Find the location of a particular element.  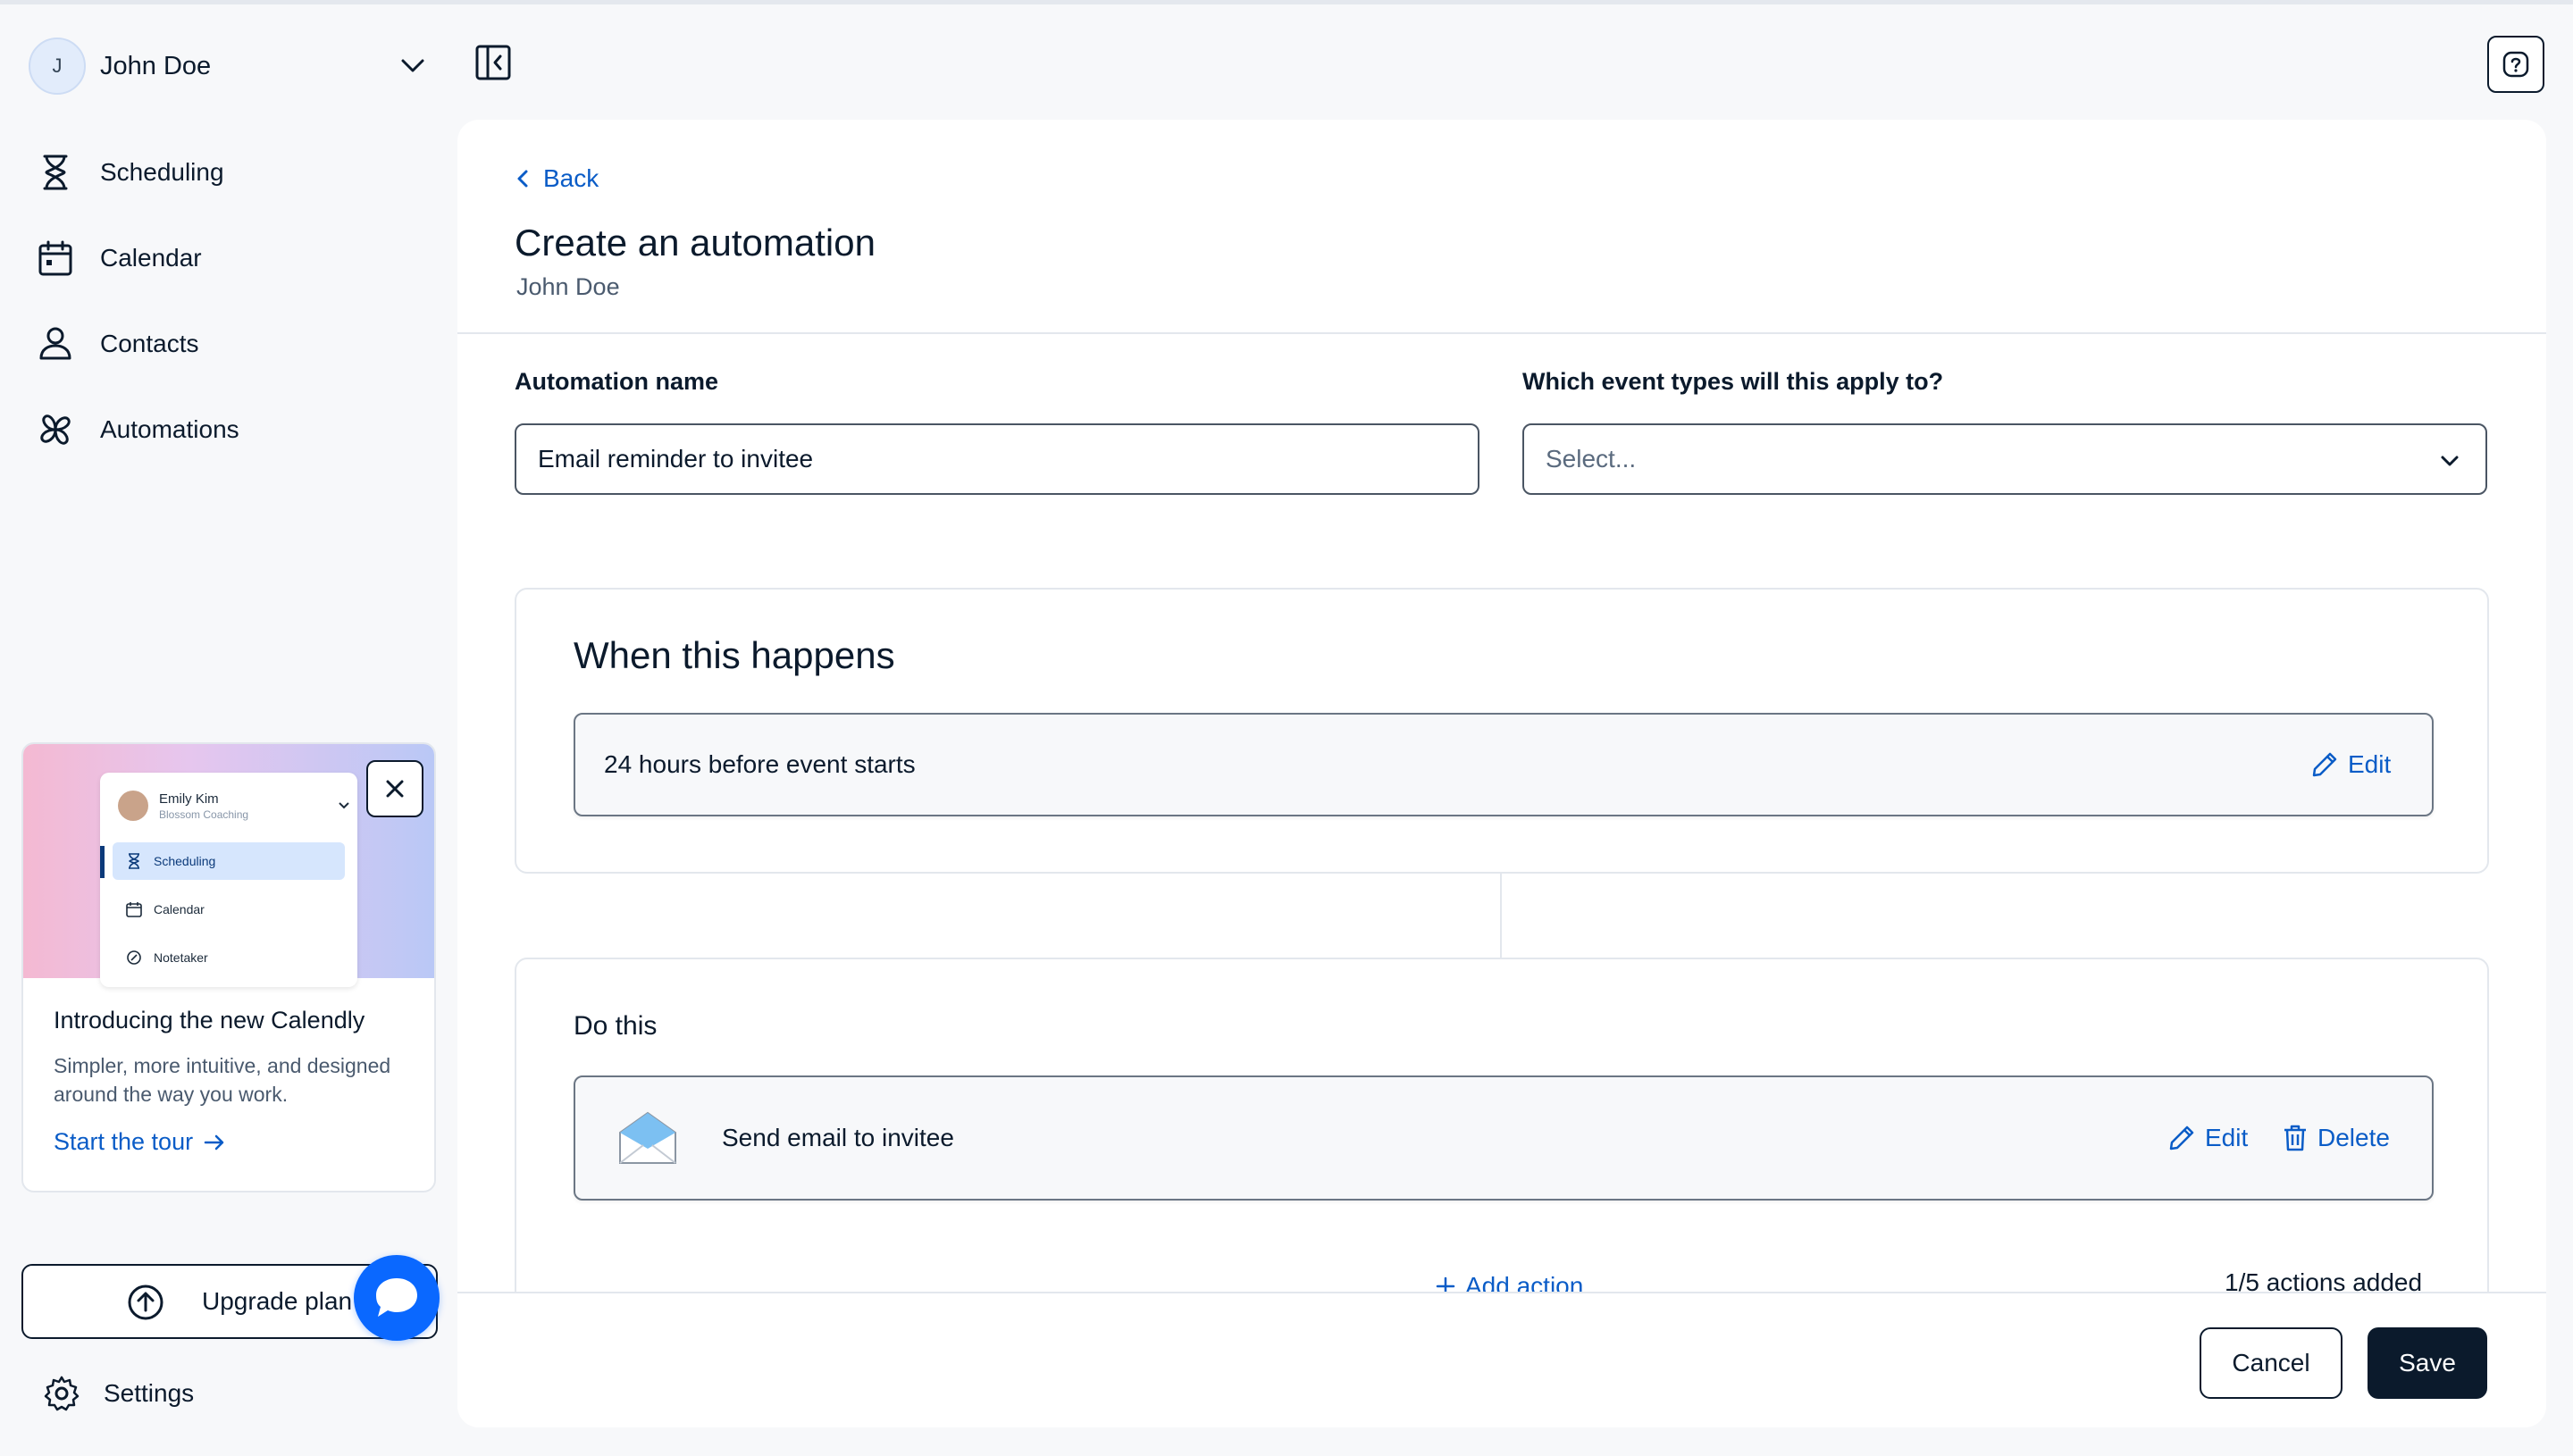

trash-icon is located at coordinates (2295, 1138).